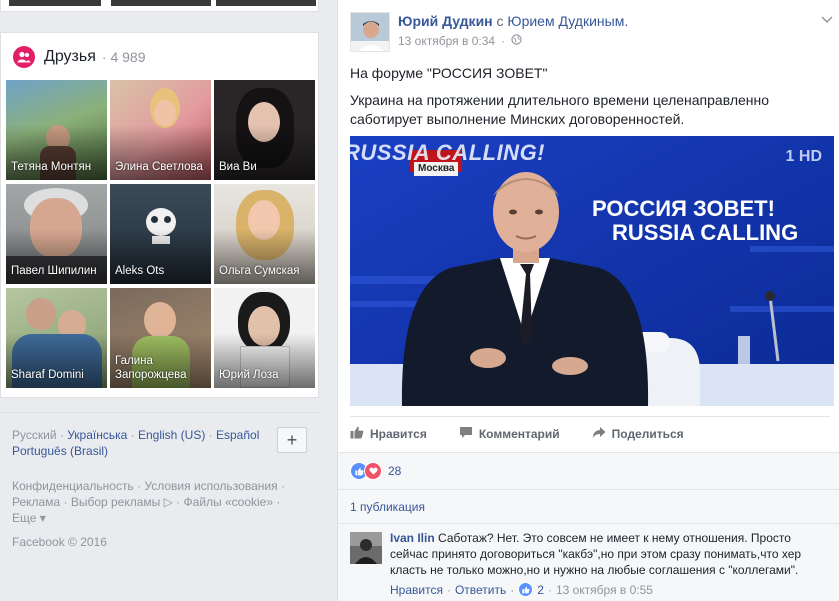 Image resolution: width=839 pixels, height=601 pixels. I want to click on share-label: Поделиться, so click(647, 434).